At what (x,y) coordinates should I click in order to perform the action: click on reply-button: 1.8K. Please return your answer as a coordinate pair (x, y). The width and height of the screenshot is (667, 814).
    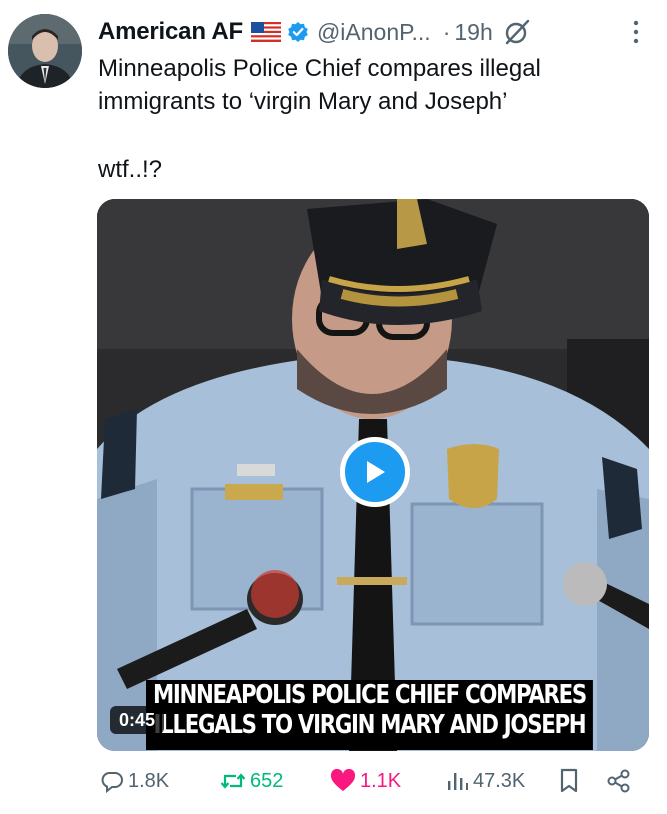
    Looking at the image, I should click on (134, 781).